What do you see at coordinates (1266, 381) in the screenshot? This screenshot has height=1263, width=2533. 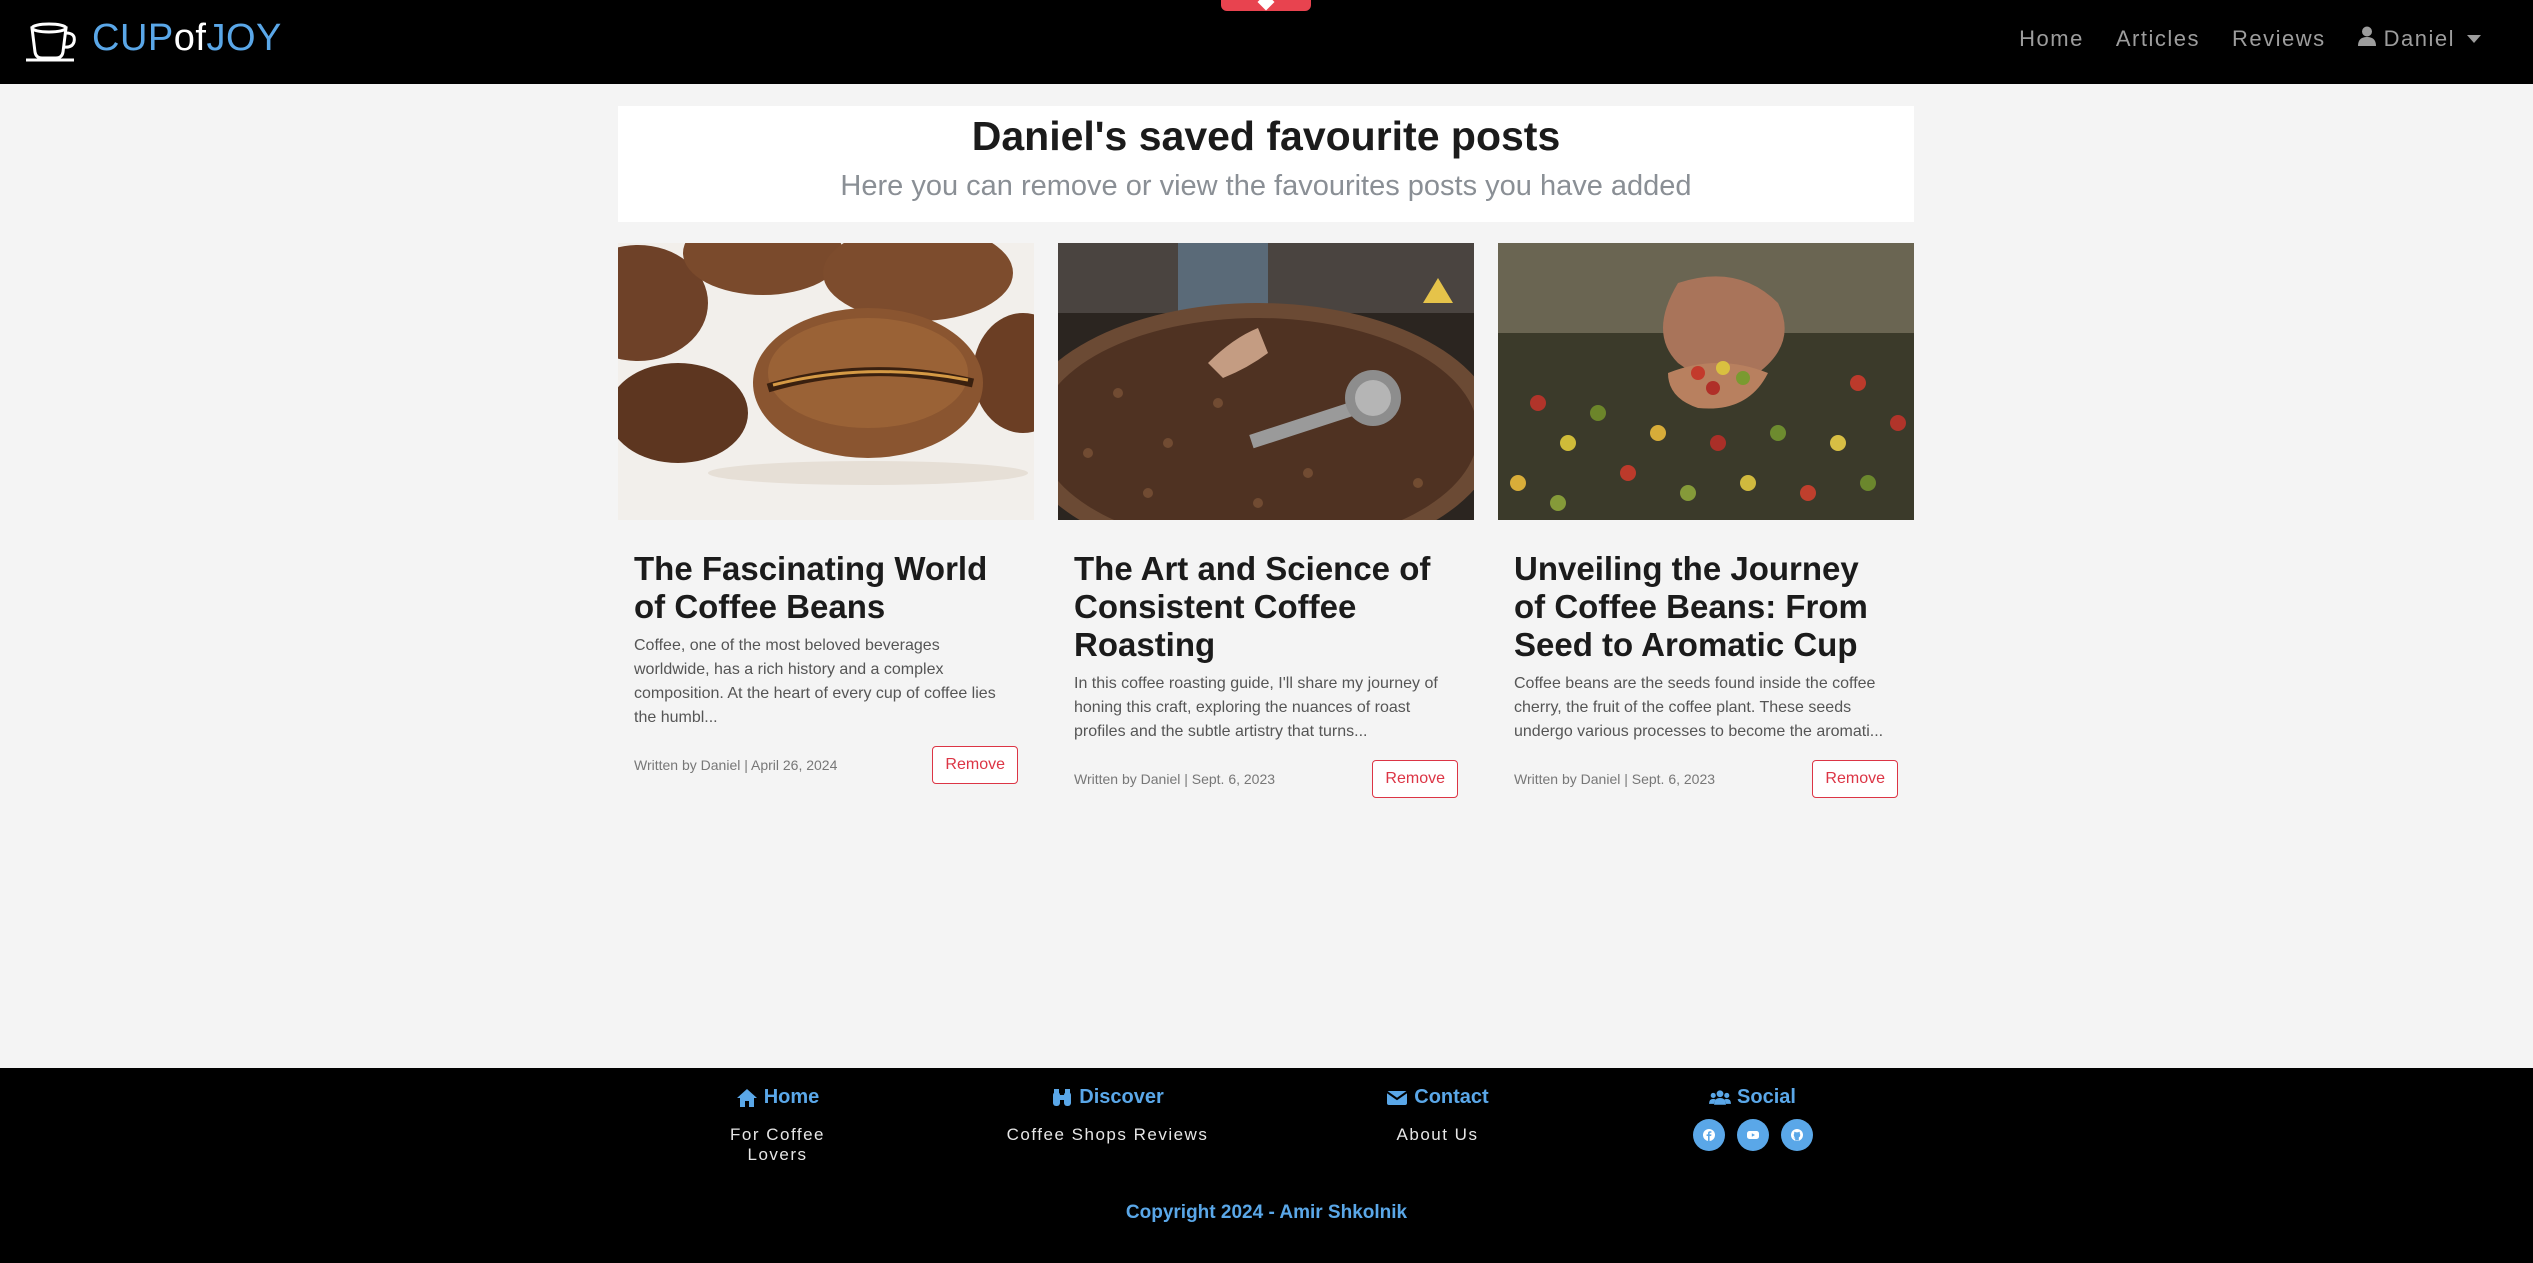 I see `post-image-coffee-roasting` at bounding box center [1266, 381].